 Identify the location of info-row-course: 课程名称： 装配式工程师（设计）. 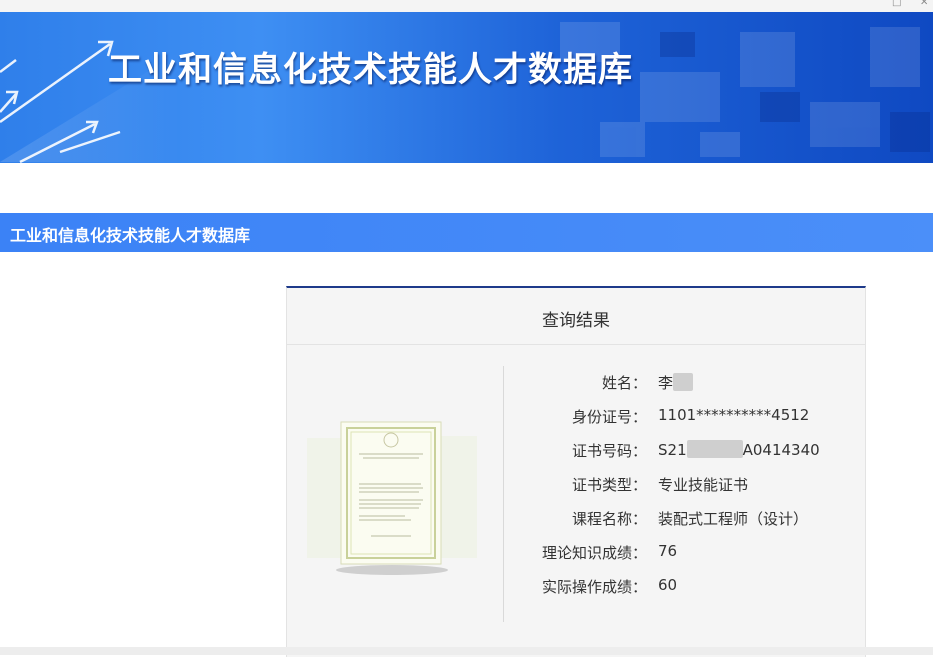
(687, 520).